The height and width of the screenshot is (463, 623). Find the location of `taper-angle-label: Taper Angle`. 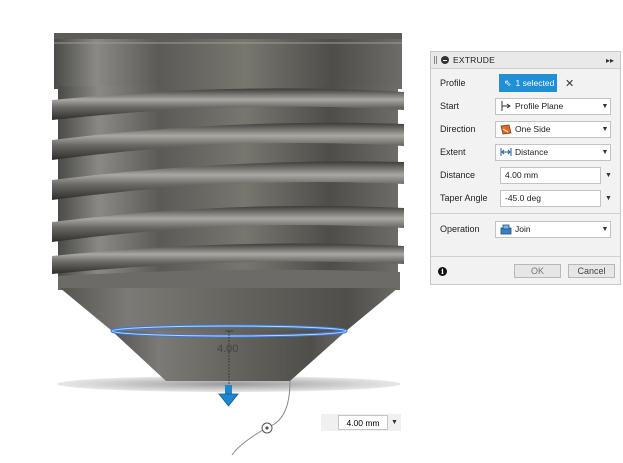

taper-angle-label: Taper Angle is located at coordinates (464, 198).